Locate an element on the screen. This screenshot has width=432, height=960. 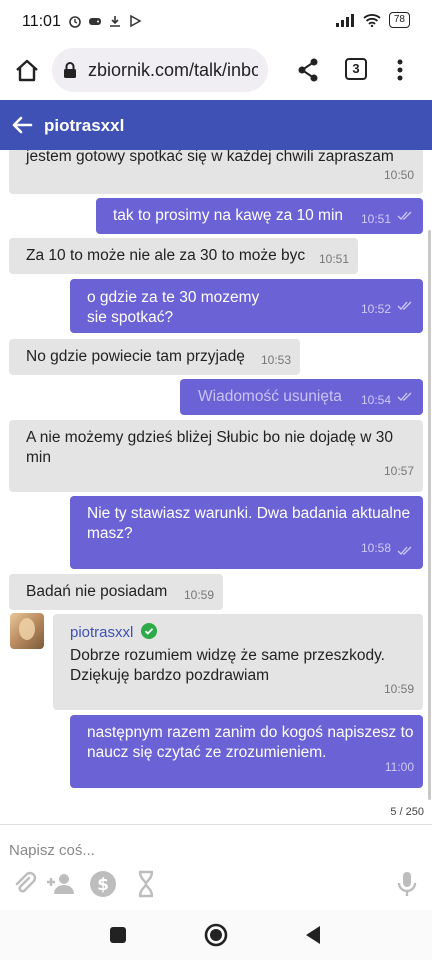
more-vert-icon is located at coordinates (400, 70).